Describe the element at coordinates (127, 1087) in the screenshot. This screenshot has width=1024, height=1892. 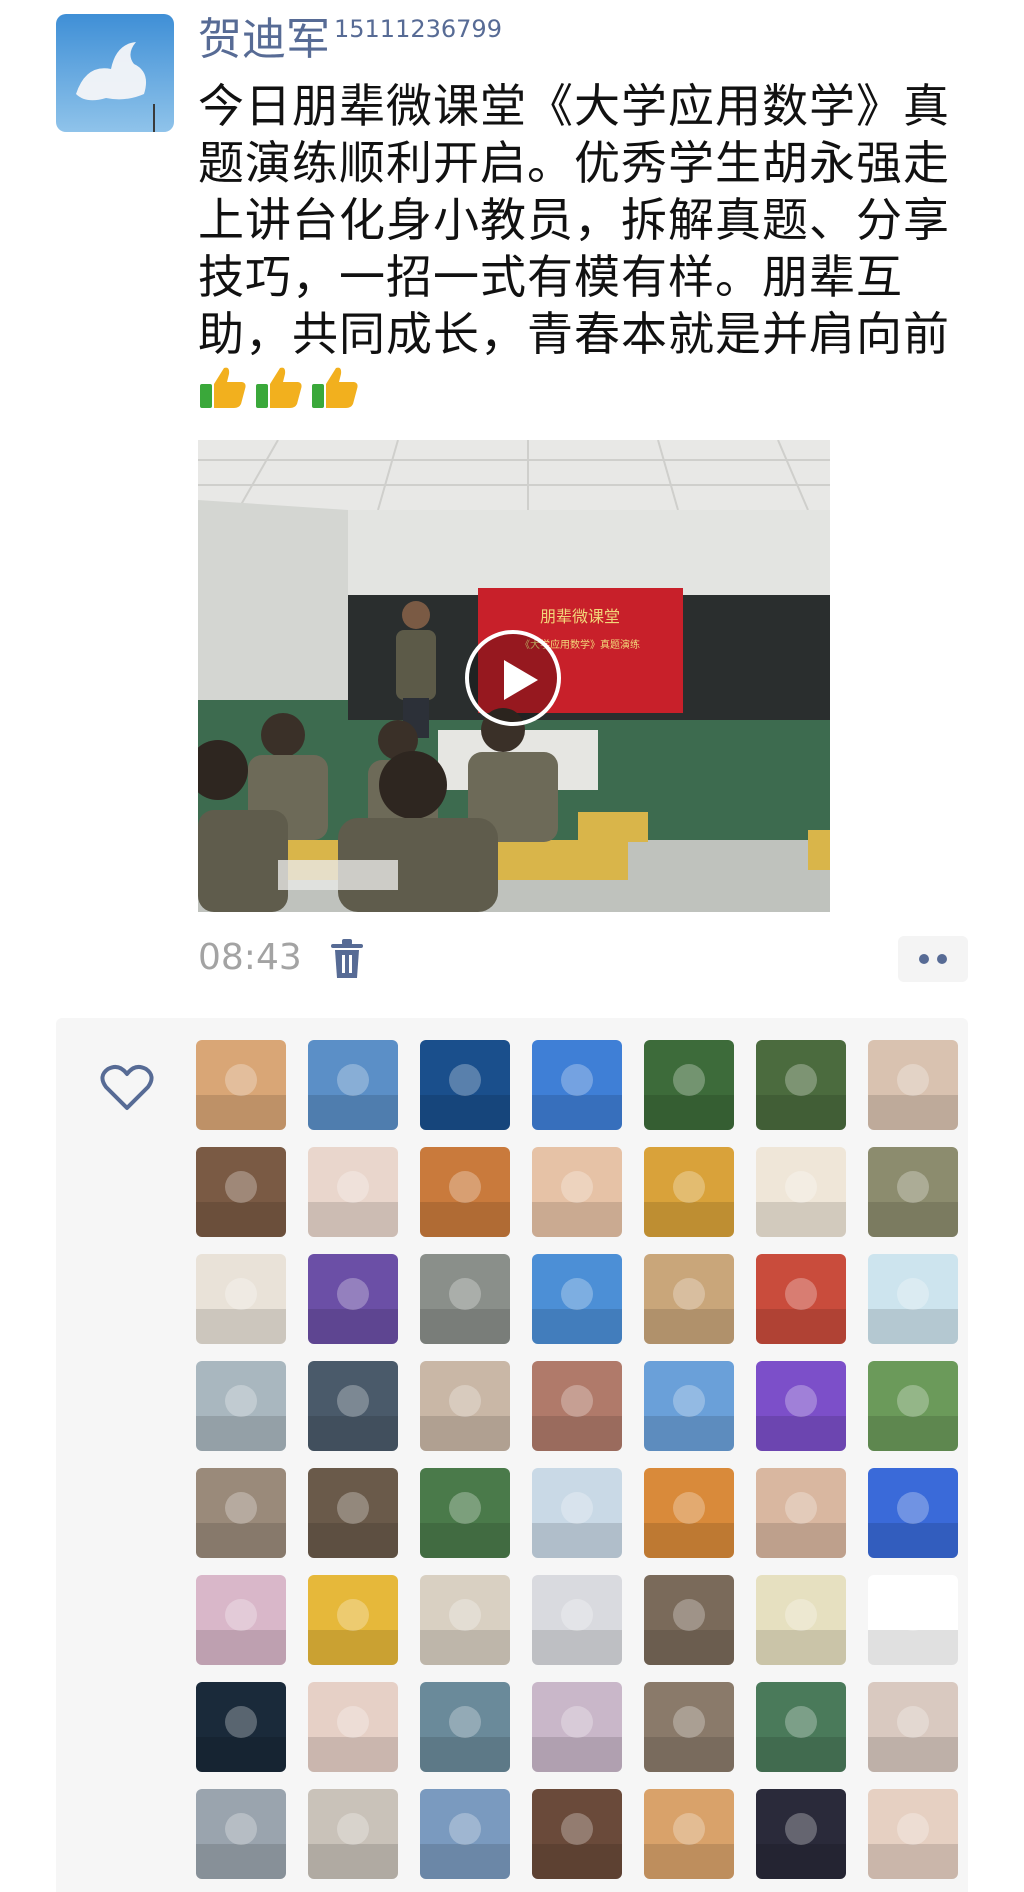
I see `heart-icon` at that location.